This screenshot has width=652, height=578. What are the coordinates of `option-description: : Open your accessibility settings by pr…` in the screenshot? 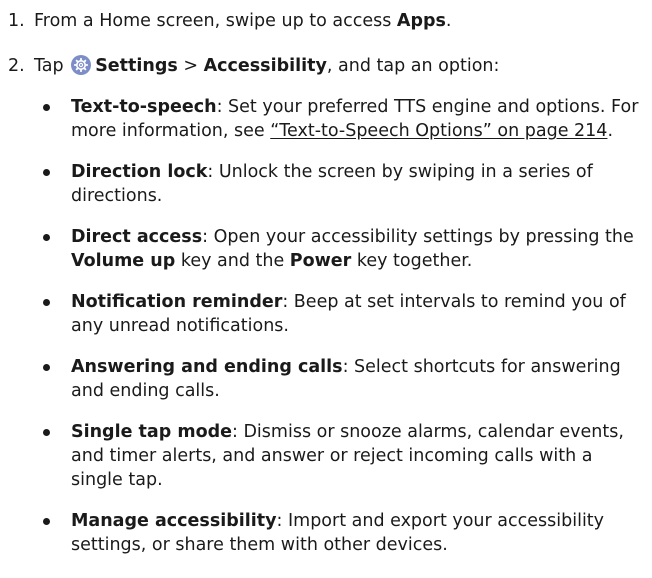 It's located at (418, 237).